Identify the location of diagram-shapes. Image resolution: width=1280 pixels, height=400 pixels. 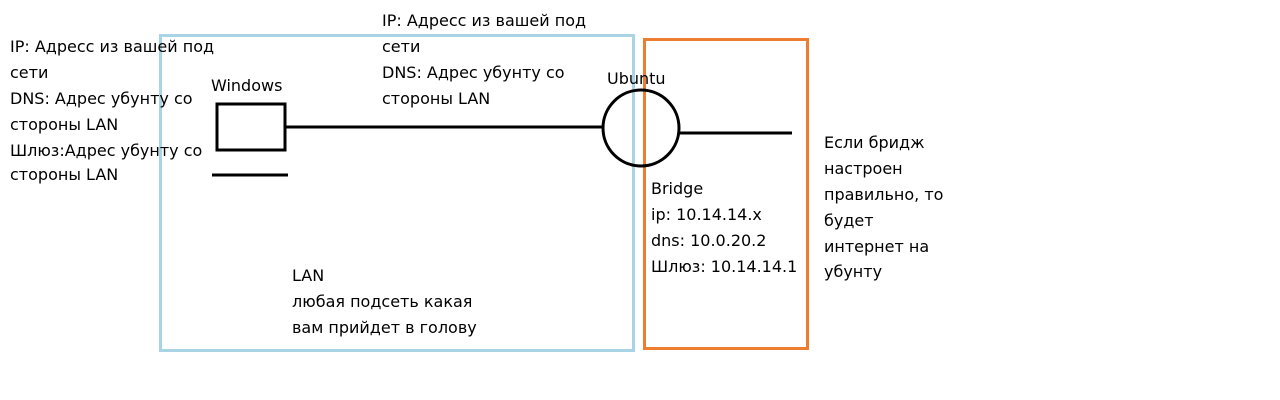
(502, 132).